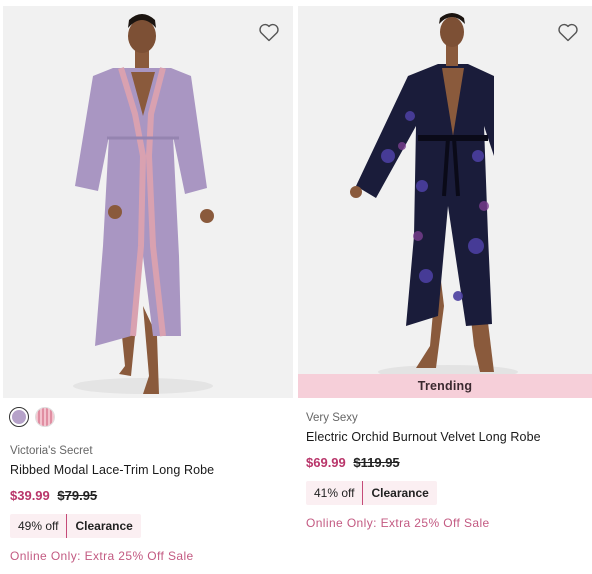 This screenshot has width=592, height=574. Describe the element at coordinates (332, 418) in the screenshot. I see `product-brand: Very Sexy` at that location.